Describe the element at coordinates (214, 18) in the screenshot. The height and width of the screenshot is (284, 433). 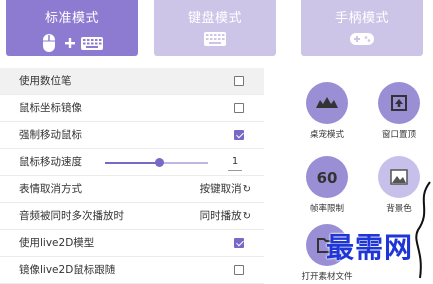
I see `tab-keyboard-mode-label: 键盘模式` at that location.